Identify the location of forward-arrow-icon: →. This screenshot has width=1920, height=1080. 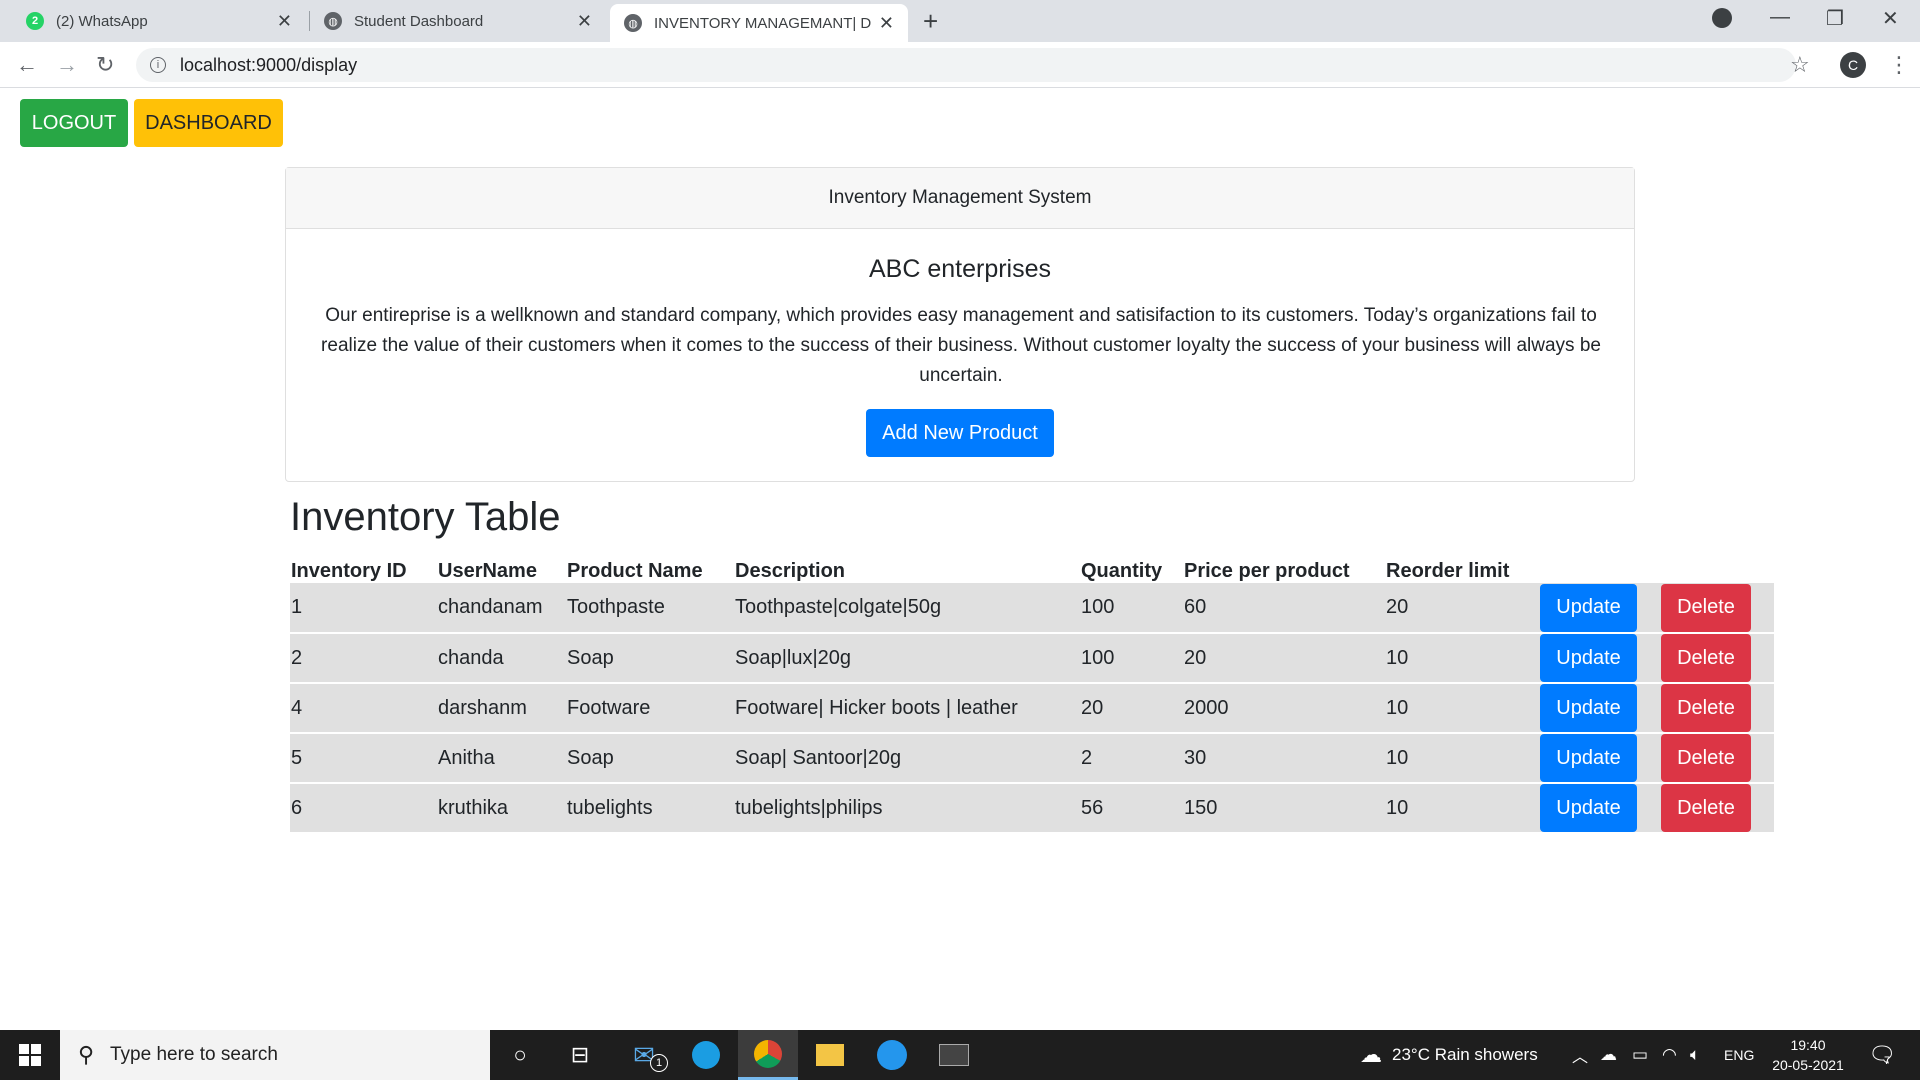
(67, 65).